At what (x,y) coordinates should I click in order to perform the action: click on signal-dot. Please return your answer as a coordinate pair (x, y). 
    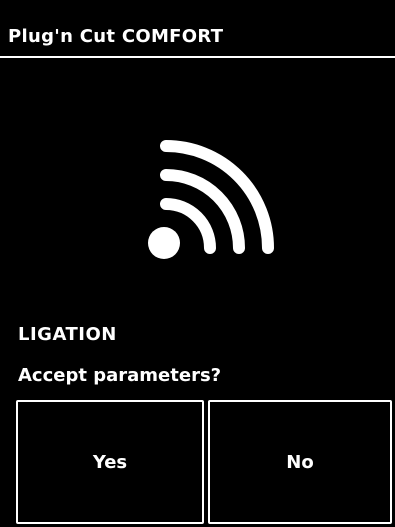
    Looking at the image, I should click on (164, 243).